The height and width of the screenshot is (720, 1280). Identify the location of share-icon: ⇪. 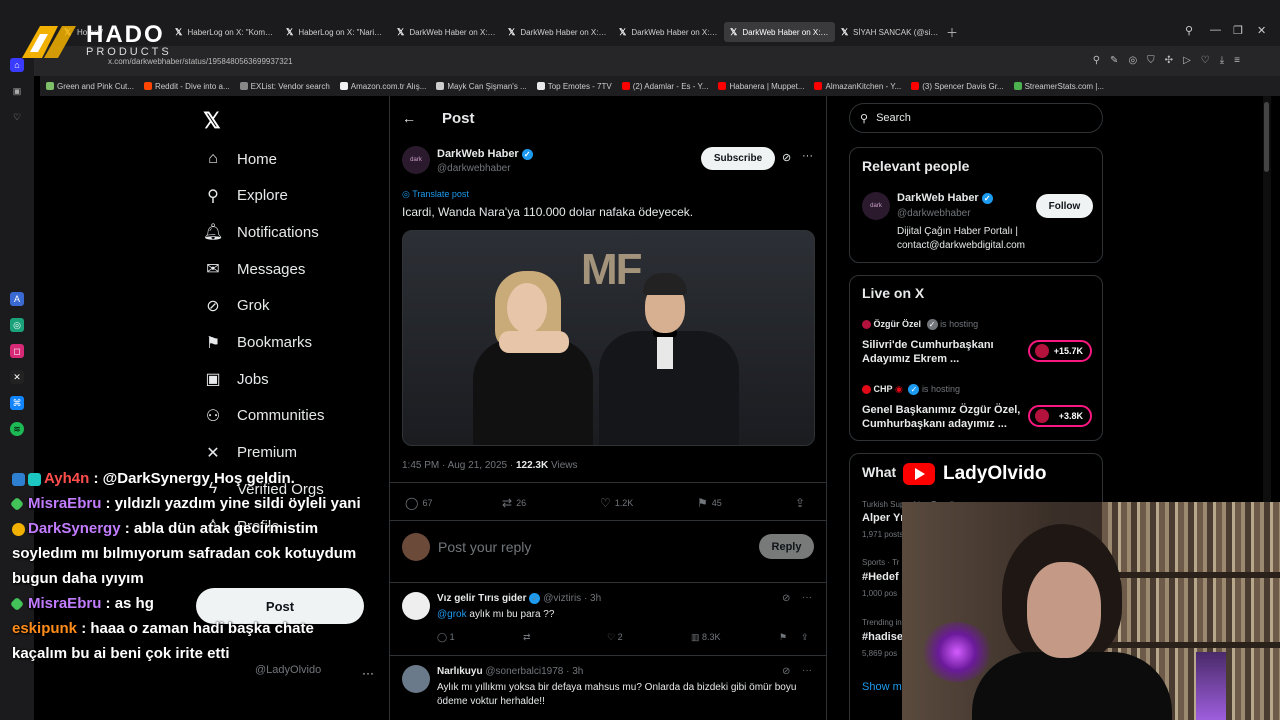
(805, 637).